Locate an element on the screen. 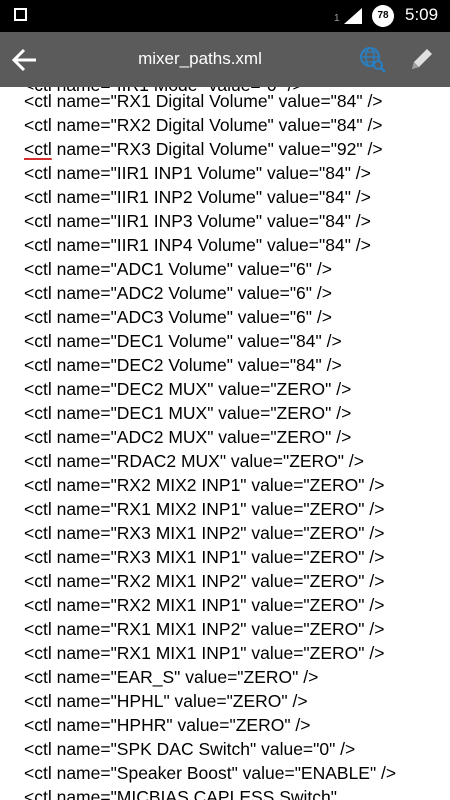  action-bar: mixer_paths.xml is located at coordinates (225, 59).